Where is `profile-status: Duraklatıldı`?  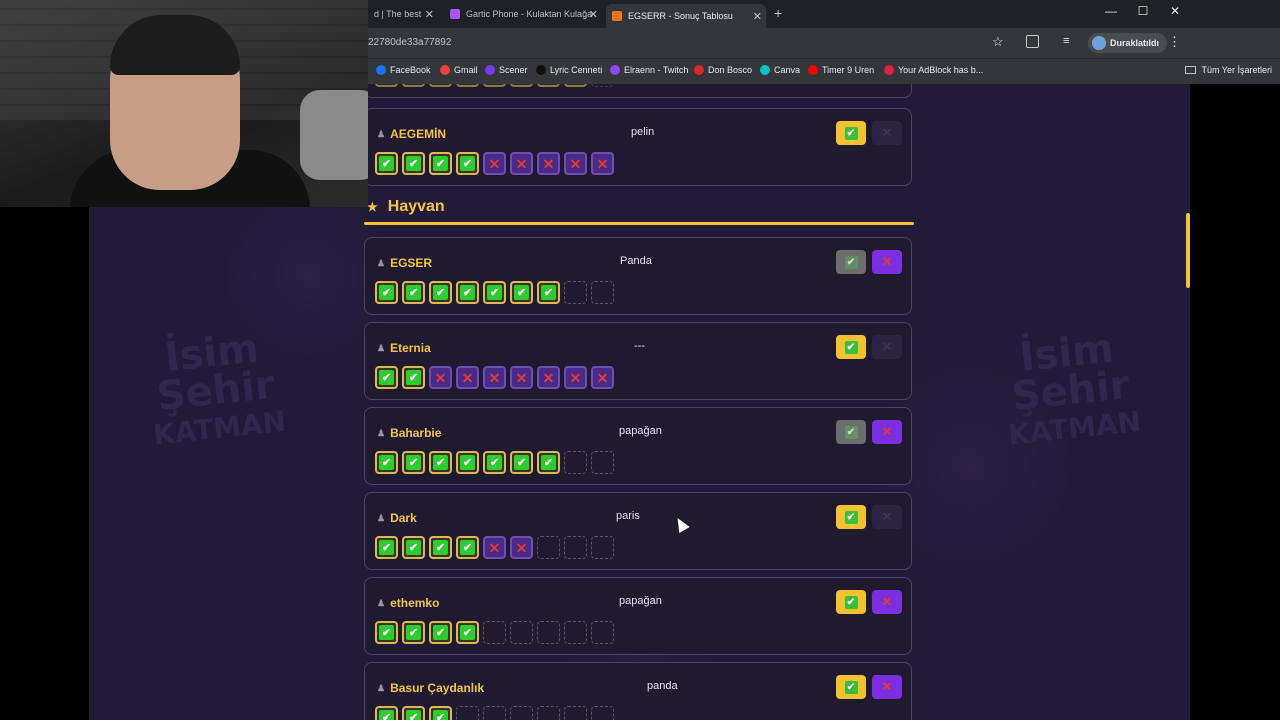 profile-status: Duraklatıldı is located at coordinates (1135, 43).